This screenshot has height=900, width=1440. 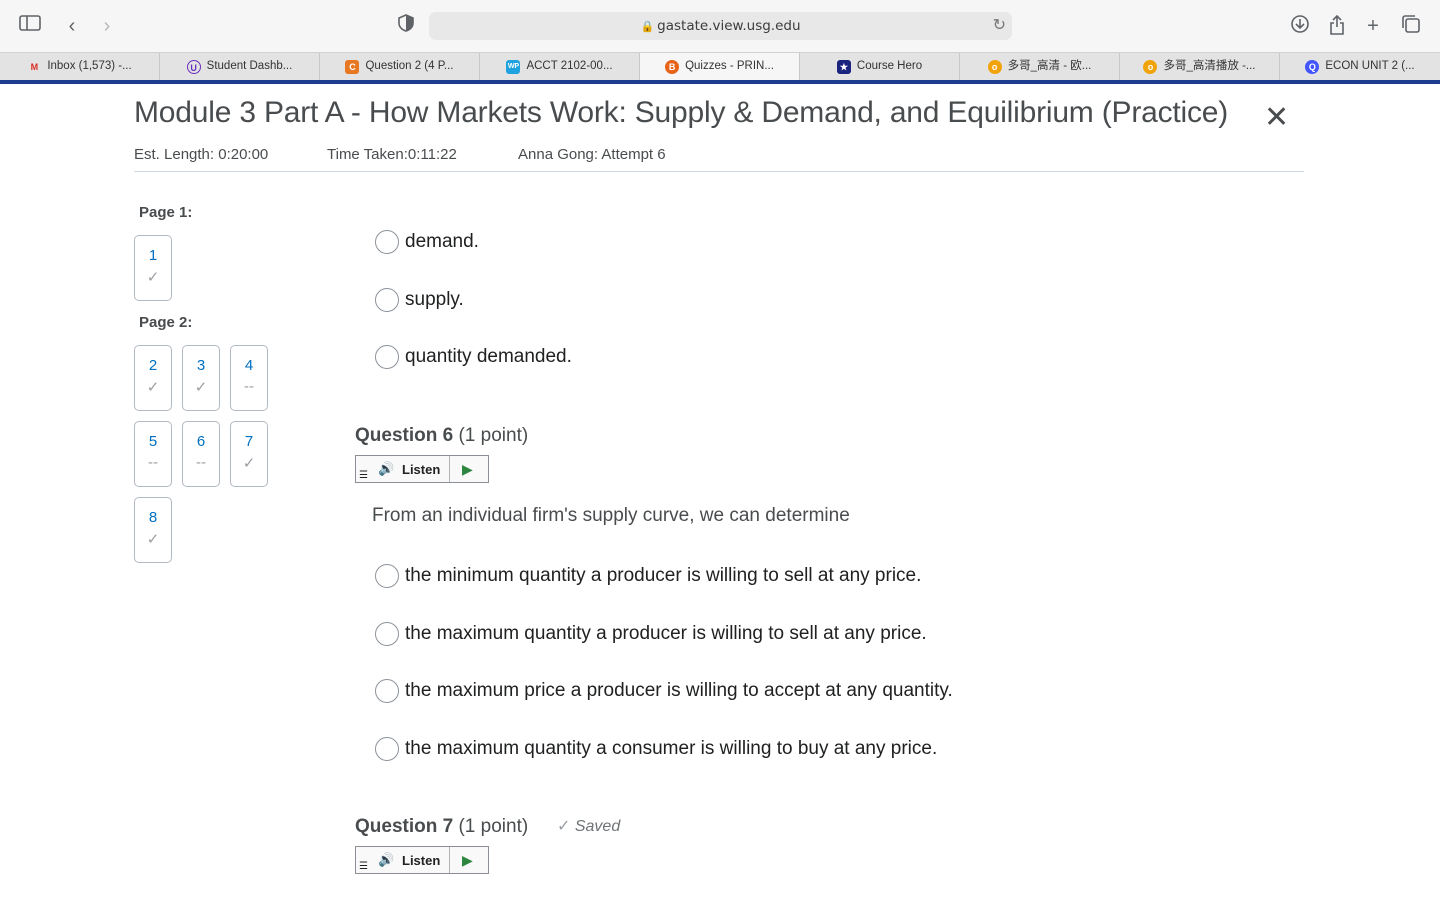 I want to click on question-heading: Question 6 (1 point), so click(x=442, y=435).